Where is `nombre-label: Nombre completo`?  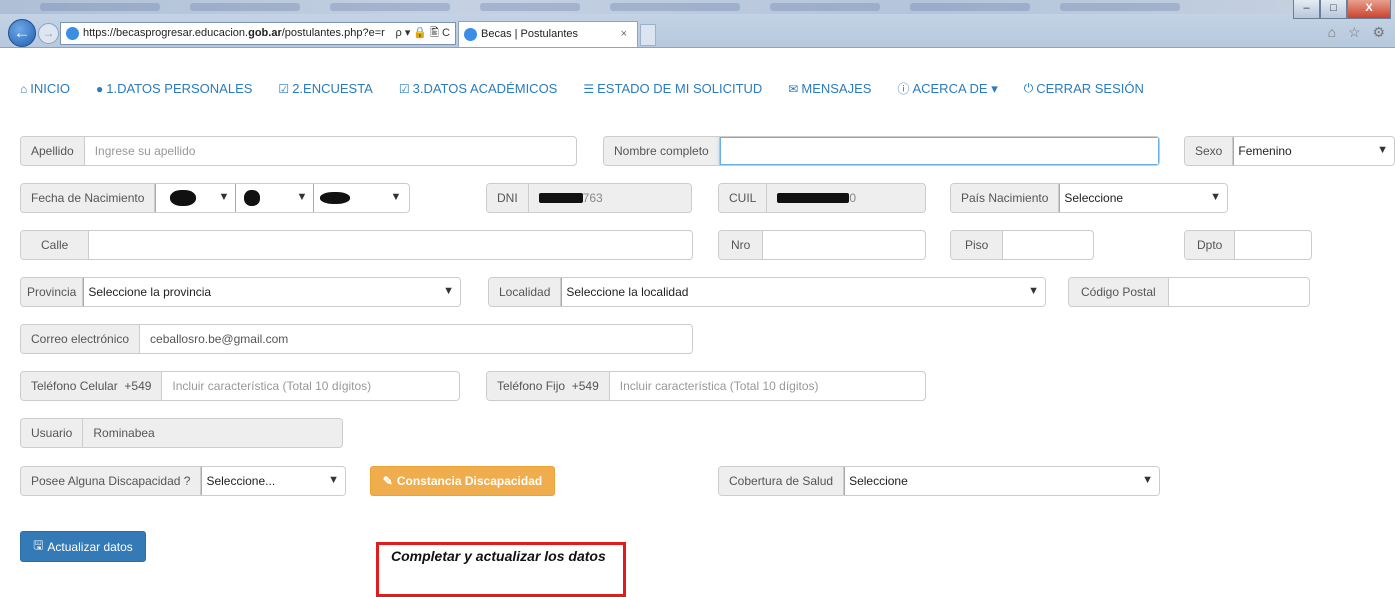 nombre-label: Nombre completo is located at coordinates (662, 151).